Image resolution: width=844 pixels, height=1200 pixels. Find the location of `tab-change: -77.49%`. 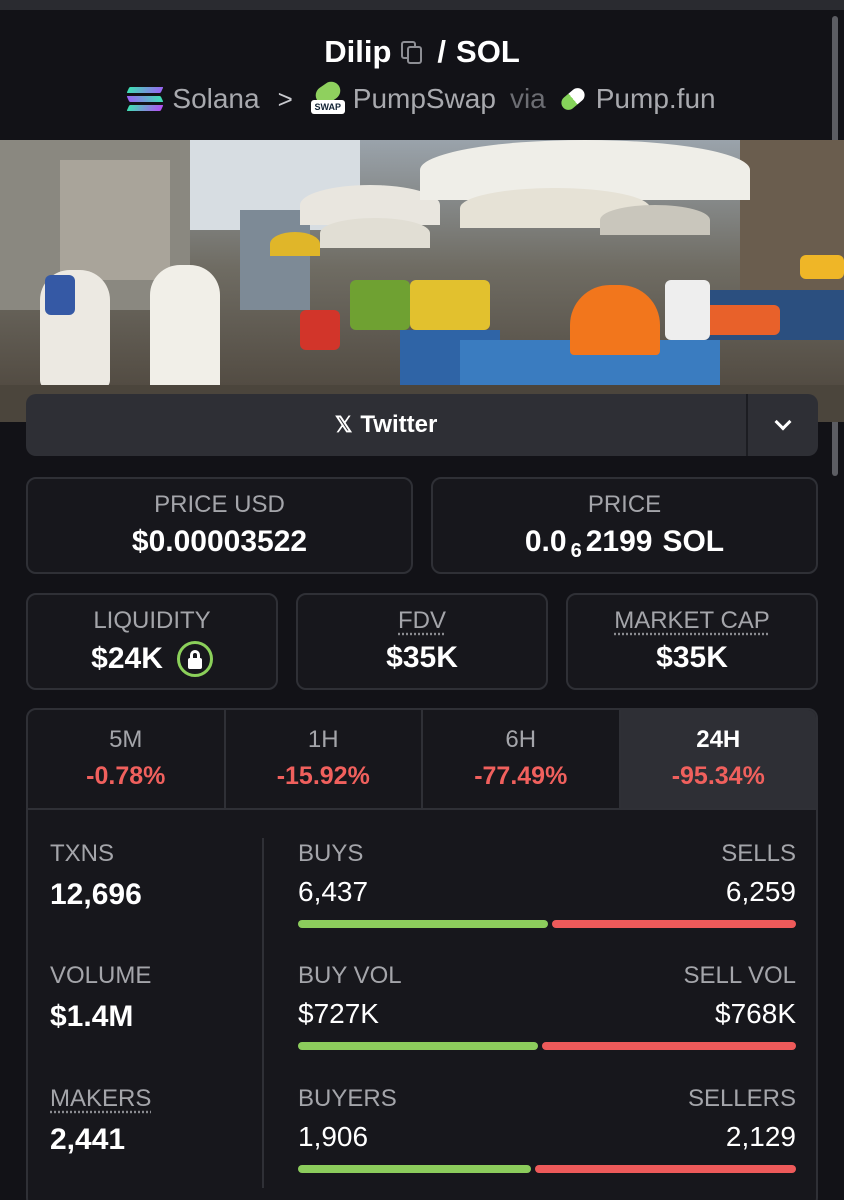

tab-change: -77.49% is located at coordinates (521, 776).